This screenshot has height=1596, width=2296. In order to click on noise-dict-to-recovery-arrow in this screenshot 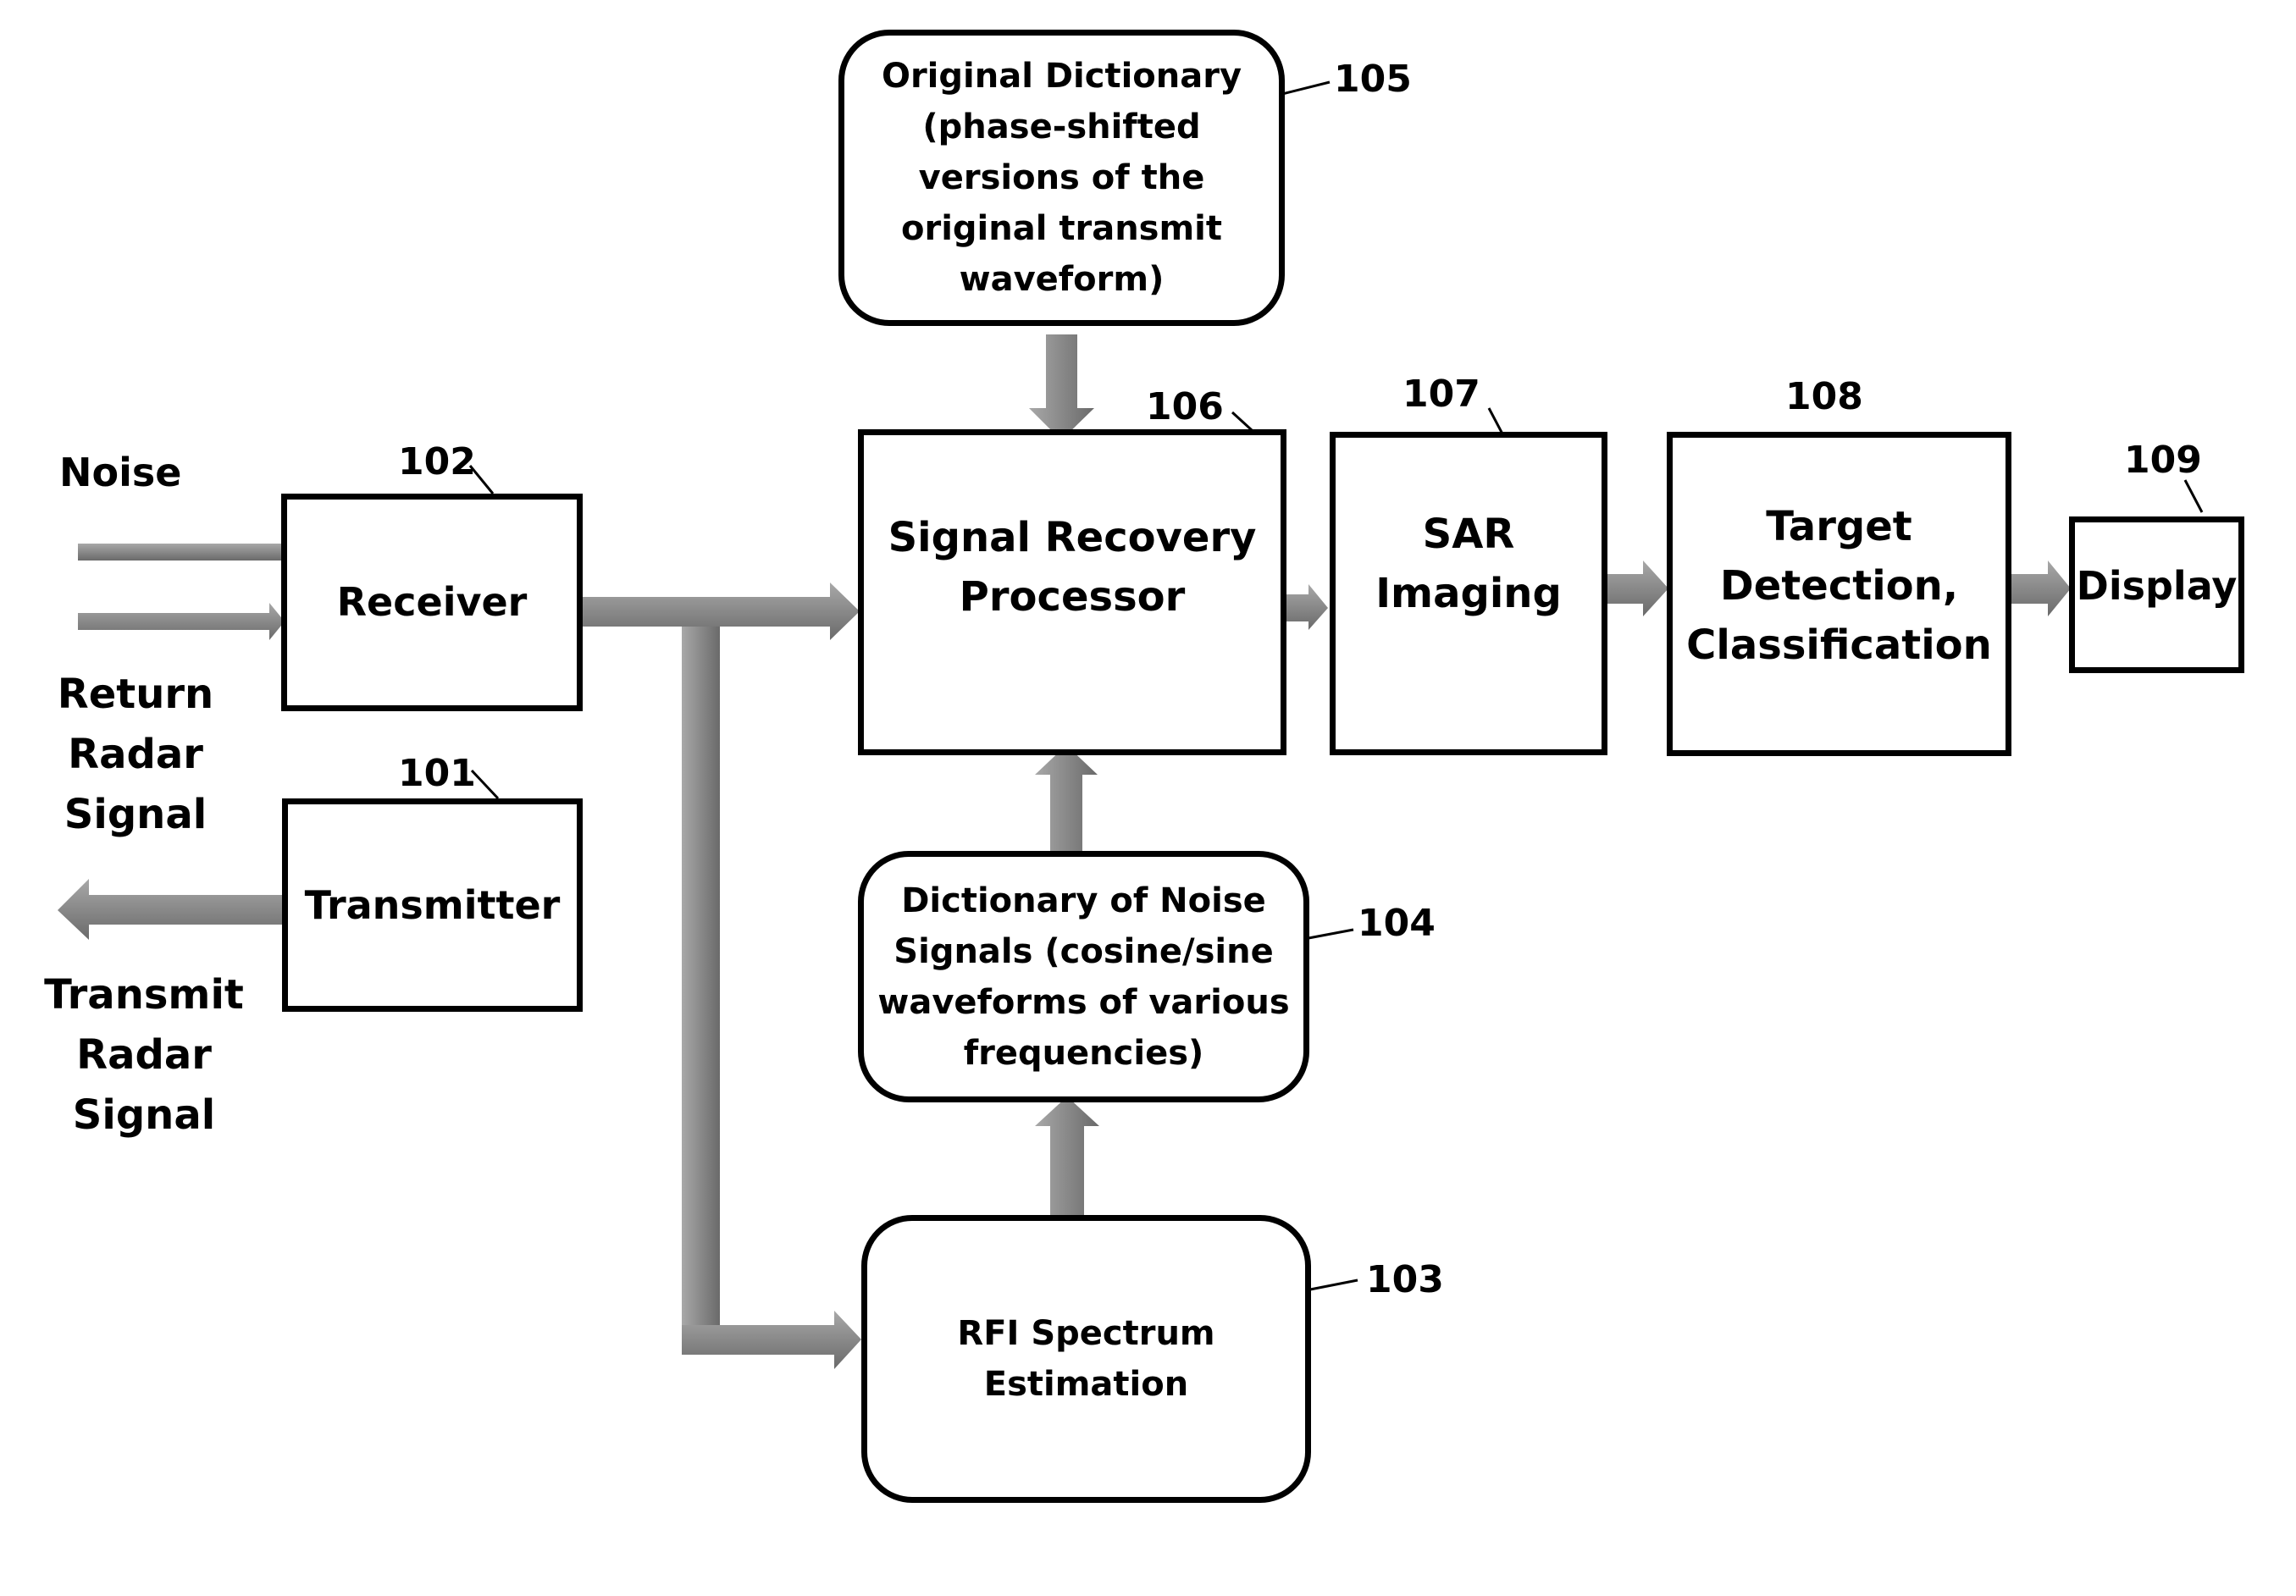, I will do `click(1066, 798)`.